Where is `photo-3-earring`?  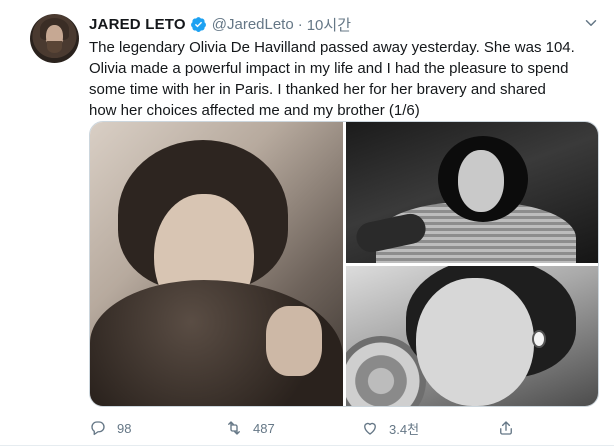
photo-3-earring is located at coordinates (539, 339).